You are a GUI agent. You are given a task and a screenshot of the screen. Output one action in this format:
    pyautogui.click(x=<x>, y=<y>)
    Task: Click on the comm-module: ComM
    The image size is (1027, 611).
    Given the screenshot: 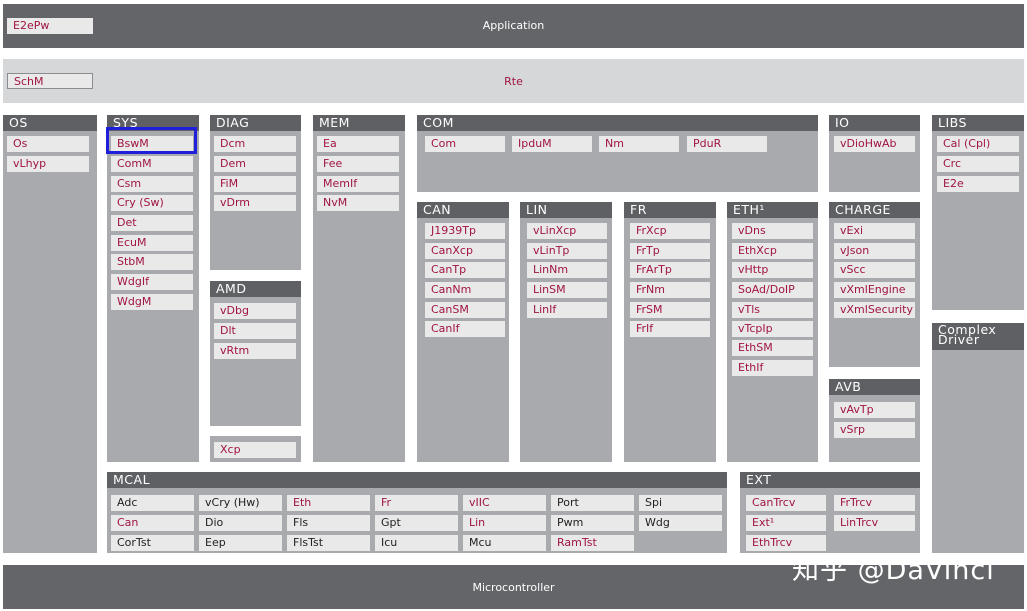 What is the action you would take?
    pyautogui.click(x=152, y=164)
    